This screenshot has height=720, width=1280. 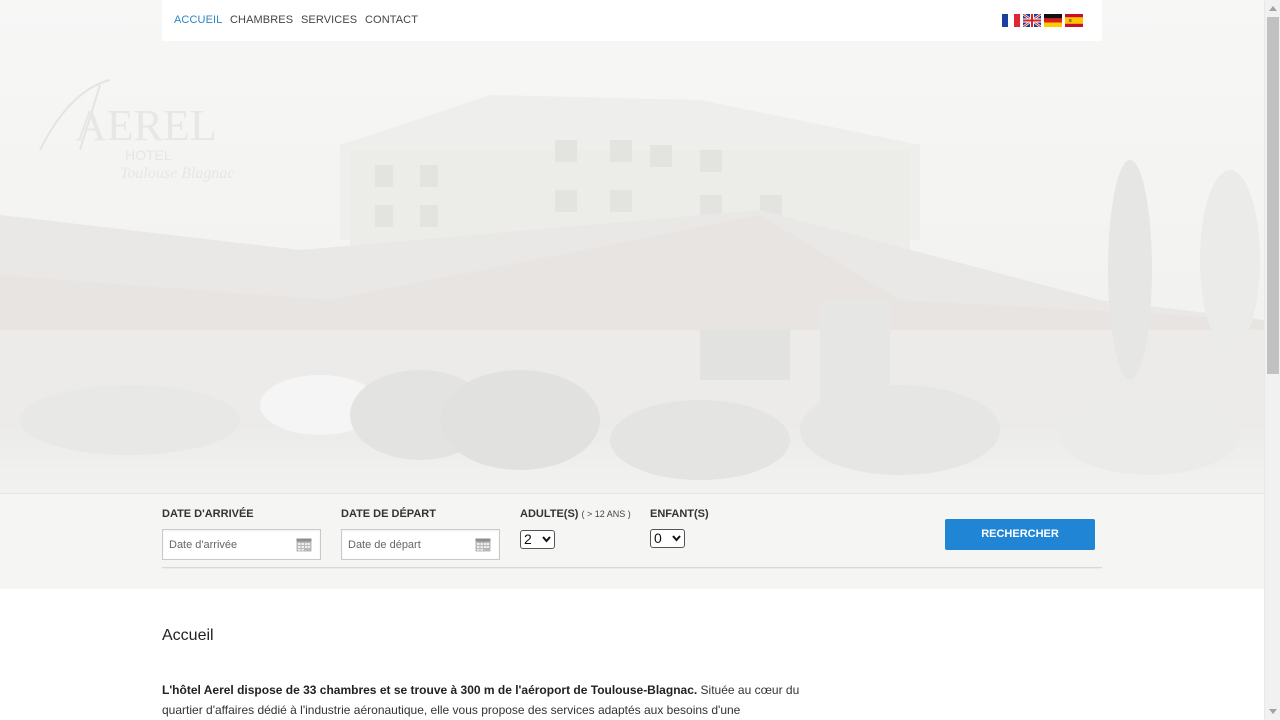 I want to click on scroll-thumb, so click(x=1273, y=195).